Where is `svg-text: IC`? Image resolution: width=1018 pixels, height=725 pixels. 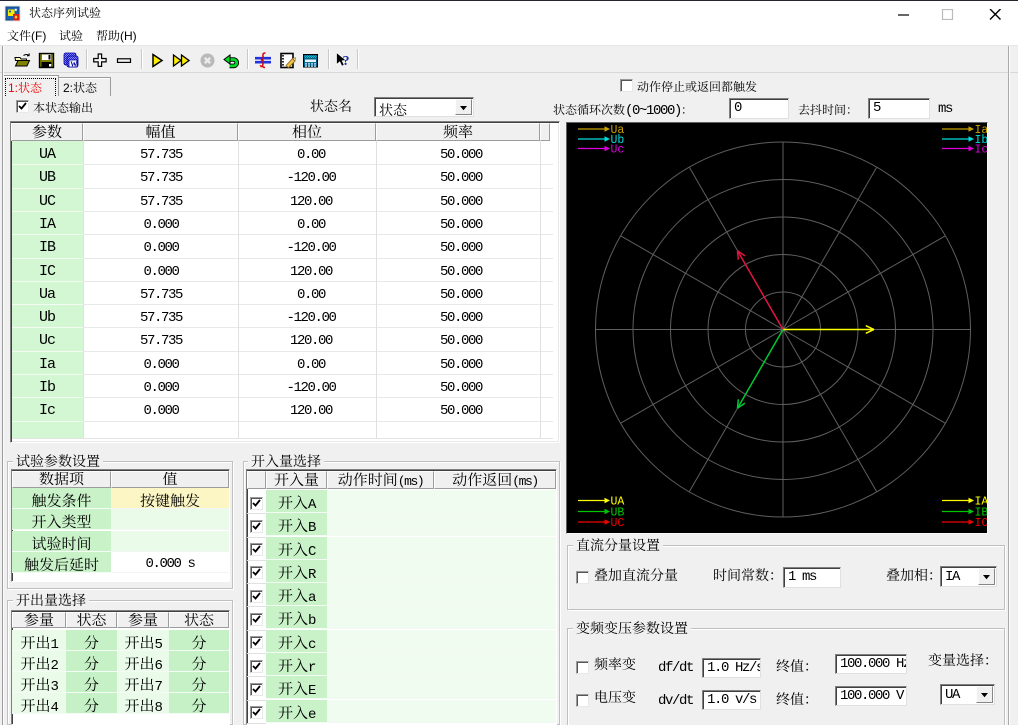
svg-text: IC is located at coordinates (981, 523).